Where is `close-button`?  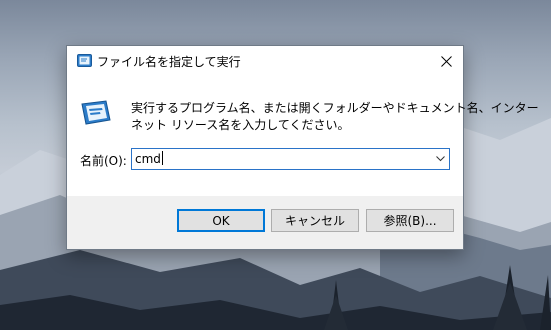
close-button is located at coordinates (446, 61).